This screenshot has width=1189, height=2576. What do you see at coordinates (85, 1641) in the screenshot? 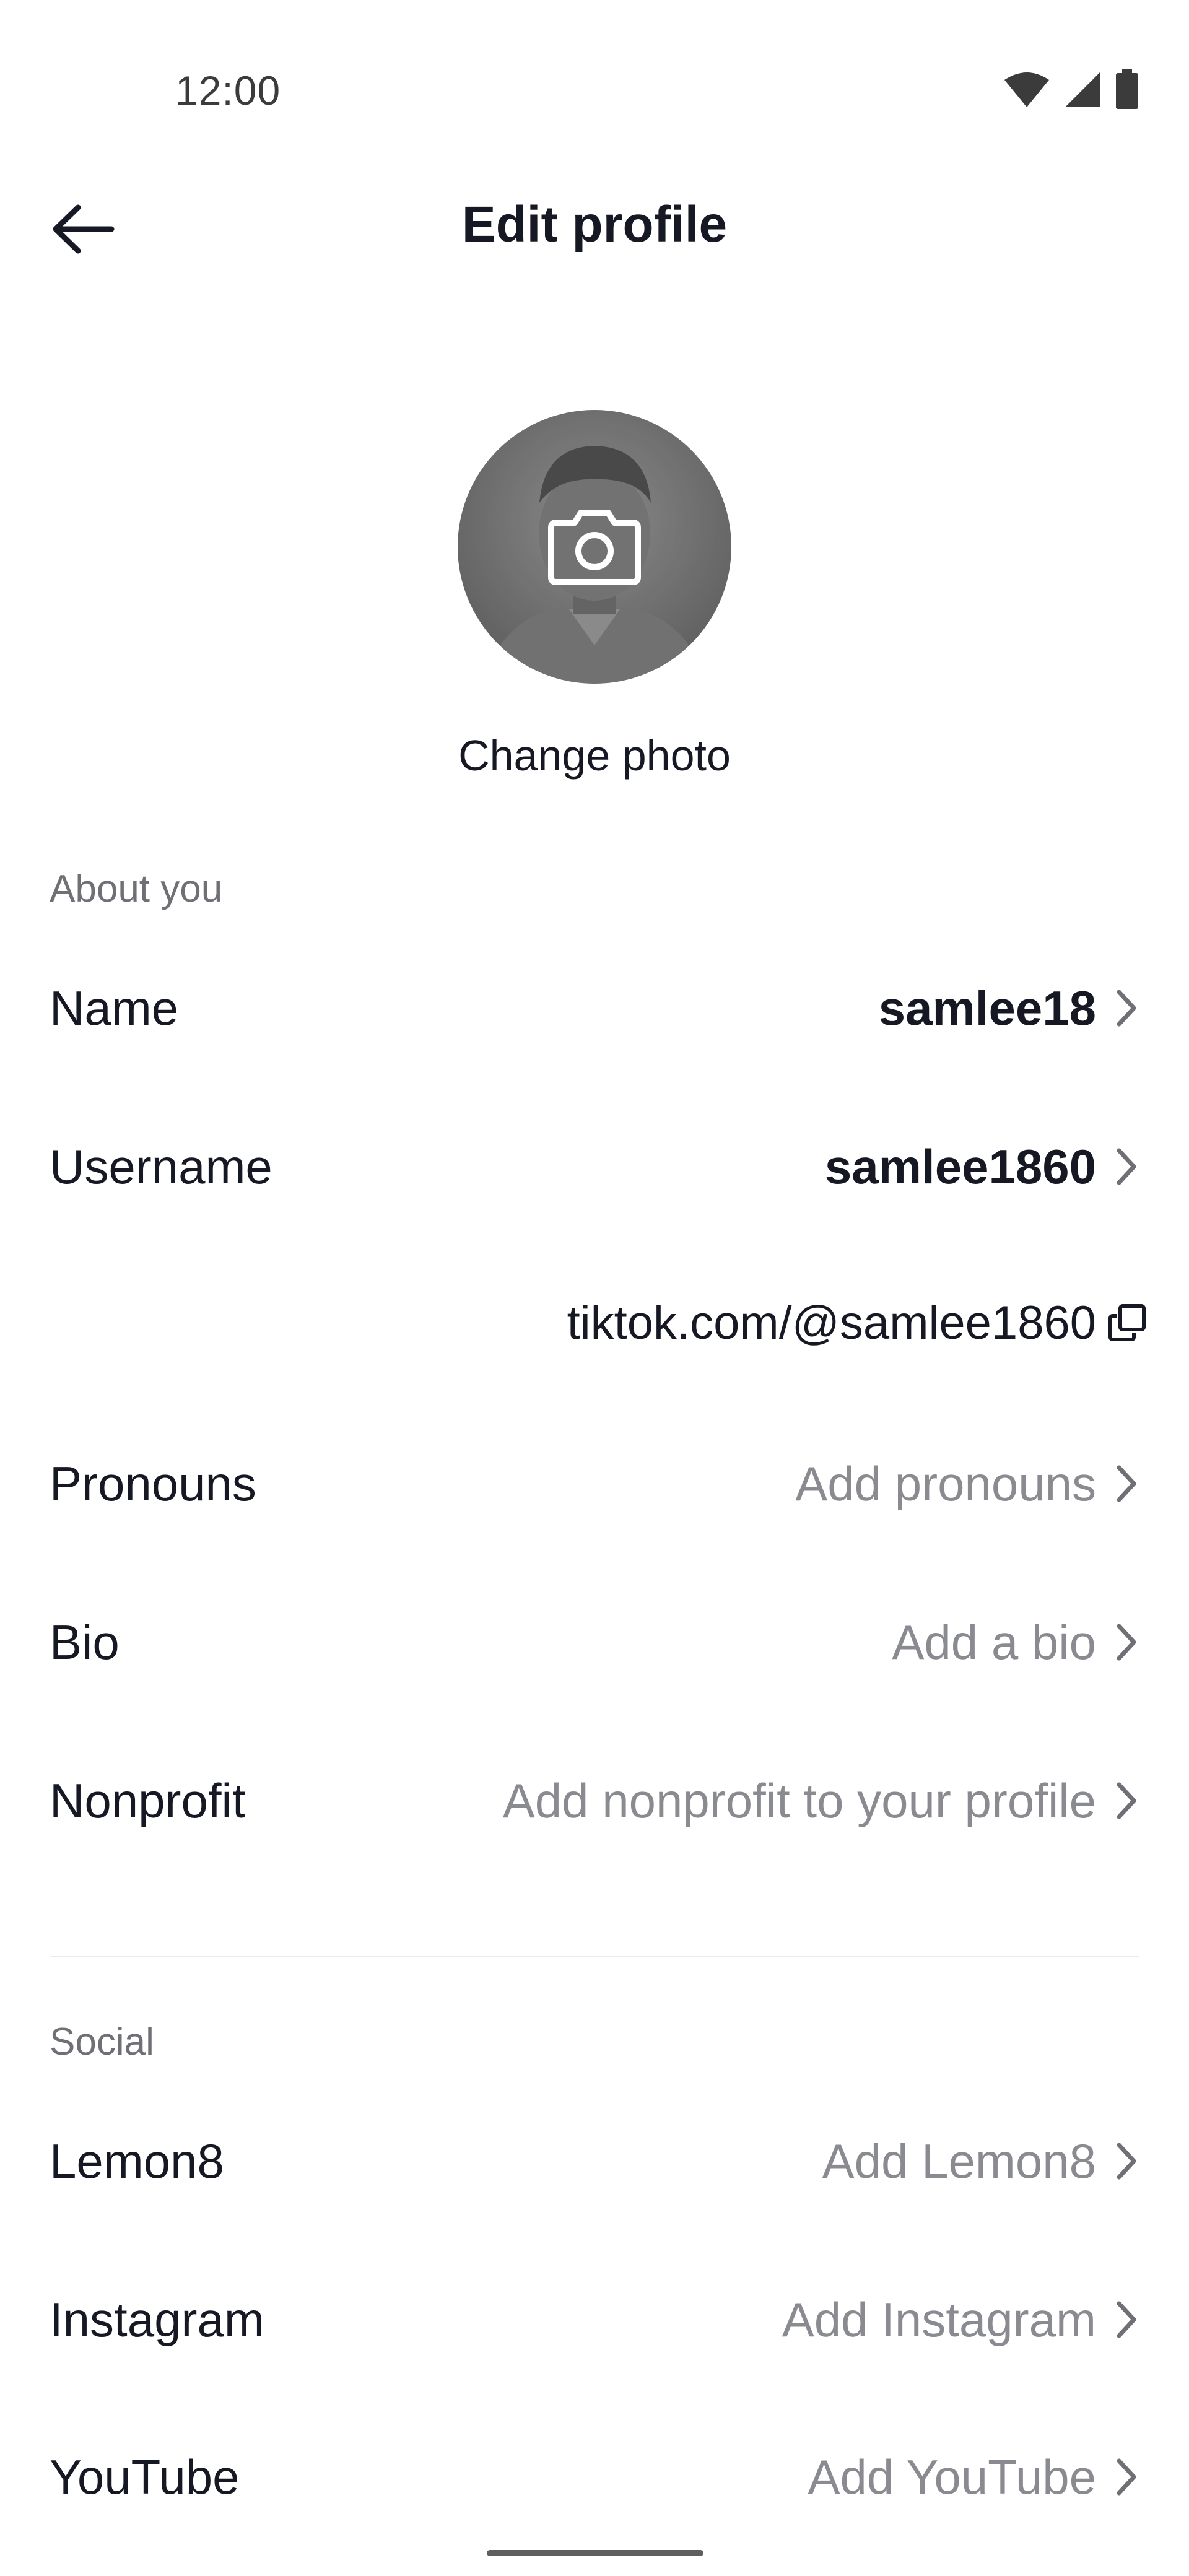
I see `bio-label: Bio` at bounding box center [85, 1641].